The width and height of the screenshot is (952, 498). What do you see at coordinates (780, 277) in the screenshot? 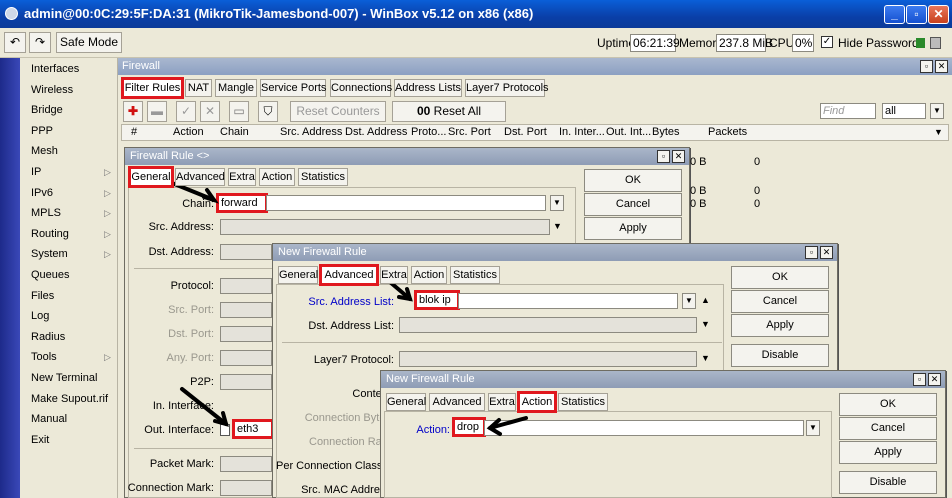
I see `dialog2-ok-button: OK` at bounding box center [780, 277].